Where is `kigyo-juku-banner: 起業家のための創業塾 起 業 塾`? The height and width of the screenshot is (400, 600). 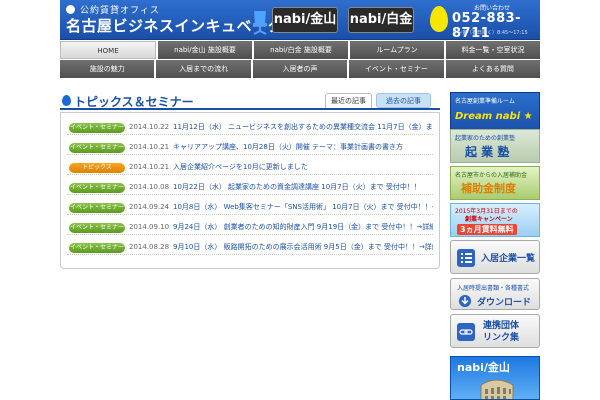 kigyo-juku-banner: 起業家のための創業塾 起 業 塾 is located at coordinates (495, 146).